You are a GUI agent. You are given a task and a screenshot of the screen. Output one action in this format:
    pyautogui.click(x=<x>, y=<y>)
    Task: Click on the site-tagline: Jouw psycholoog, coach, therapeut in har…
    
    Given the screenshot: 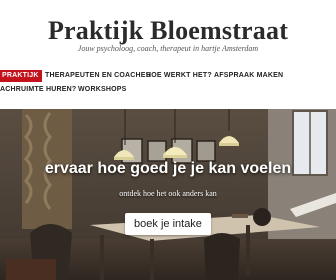 What is the action you would take?
    pyautogui.click(x=168, y=48)
    